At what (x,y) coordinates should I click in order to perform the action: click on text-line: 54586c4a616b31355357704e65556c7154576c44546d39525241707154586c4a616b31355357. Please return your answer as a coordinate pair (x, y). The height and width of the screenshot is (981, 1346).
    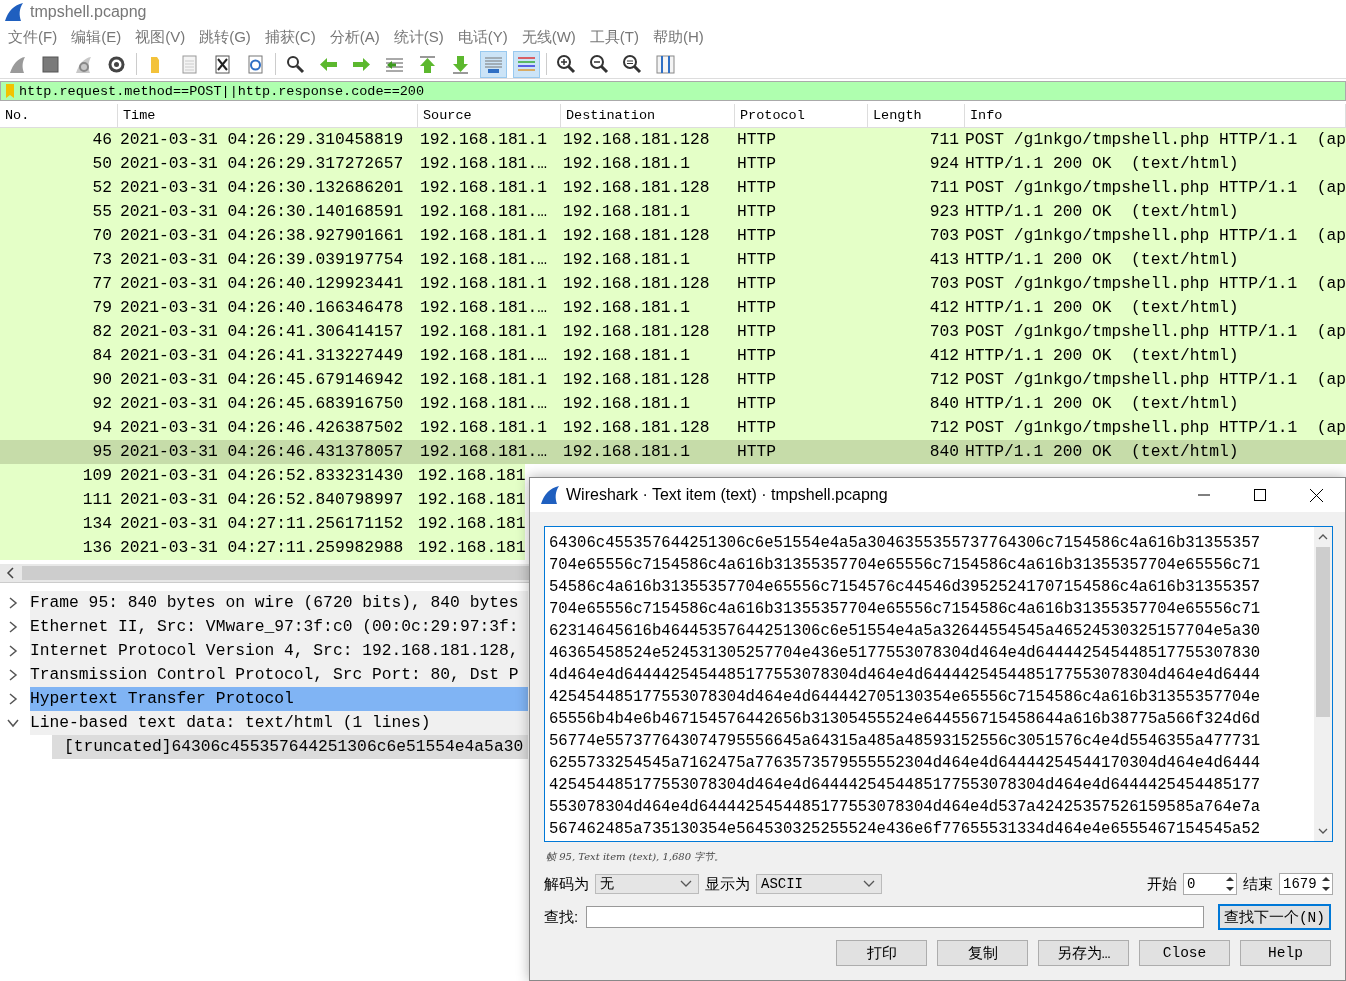
    Looking at the image, I should click on (905, 587).